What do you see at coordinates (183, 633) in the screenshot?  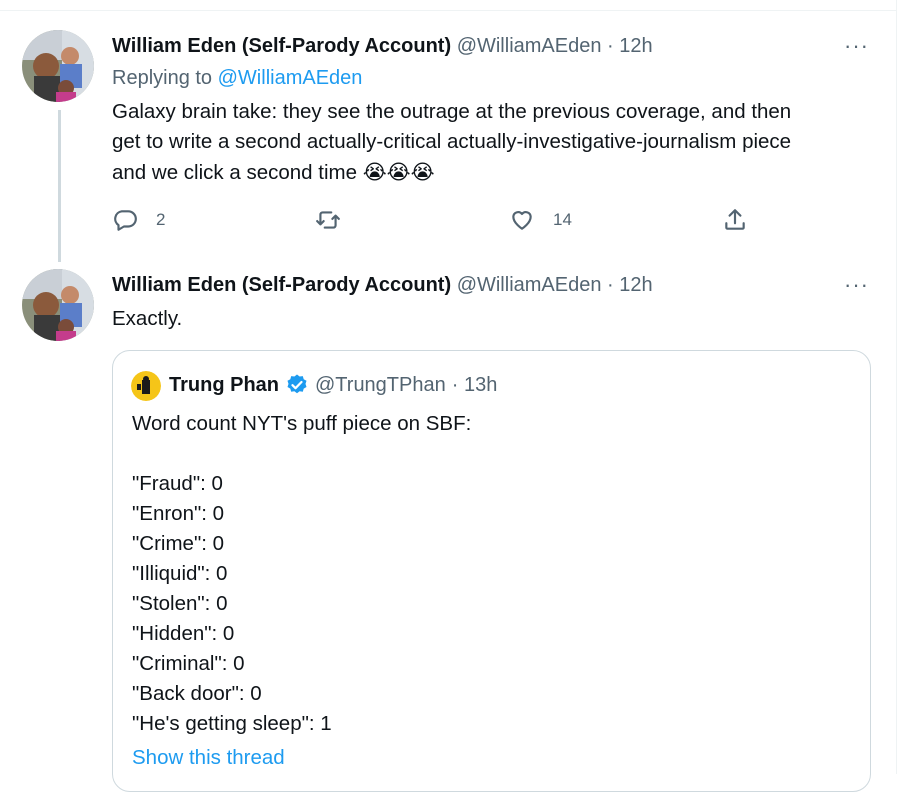 I see `quoted-text-line: "Hidden": 0` at bounding box center [183, 633].